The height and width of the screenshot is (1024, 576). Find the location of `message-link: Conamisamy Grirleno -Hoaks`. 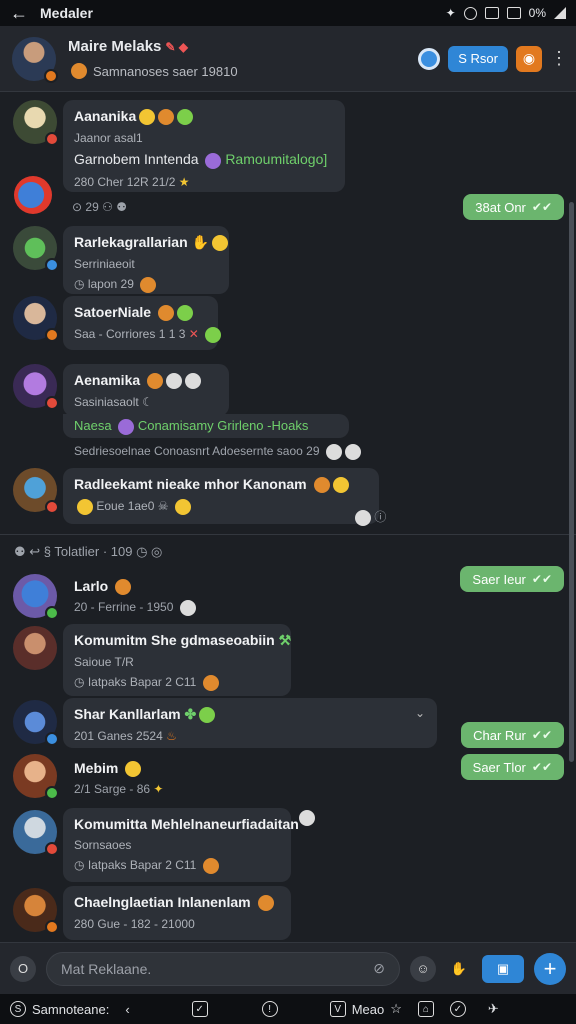

message-link: Conamisamy Grirleno -Hoaks is located at coordinates (223, 425).